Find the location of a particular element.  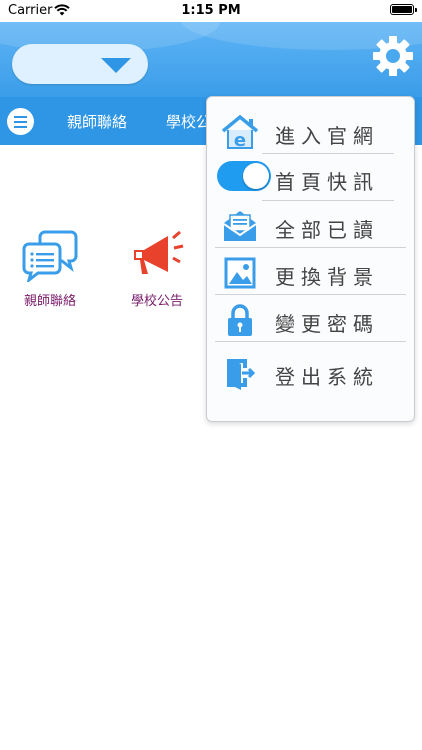

app-header is located at coordinates (211, 59).